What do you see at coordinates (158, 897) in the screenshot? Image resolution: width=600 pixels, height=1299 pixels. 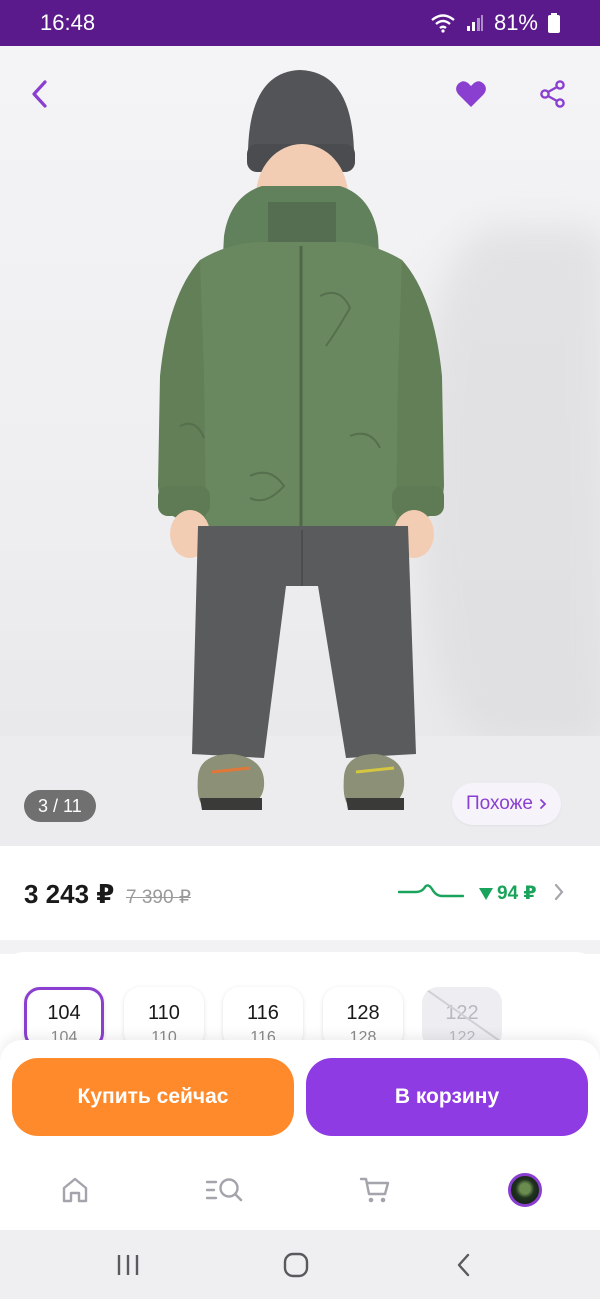 I see `old-price: 7 390 ₽` at bounding box center [158, 897].